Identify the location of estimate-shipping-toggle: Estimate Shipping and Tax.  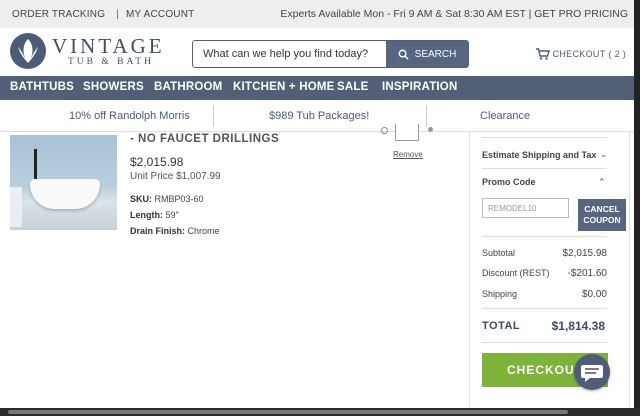
(539, 155).